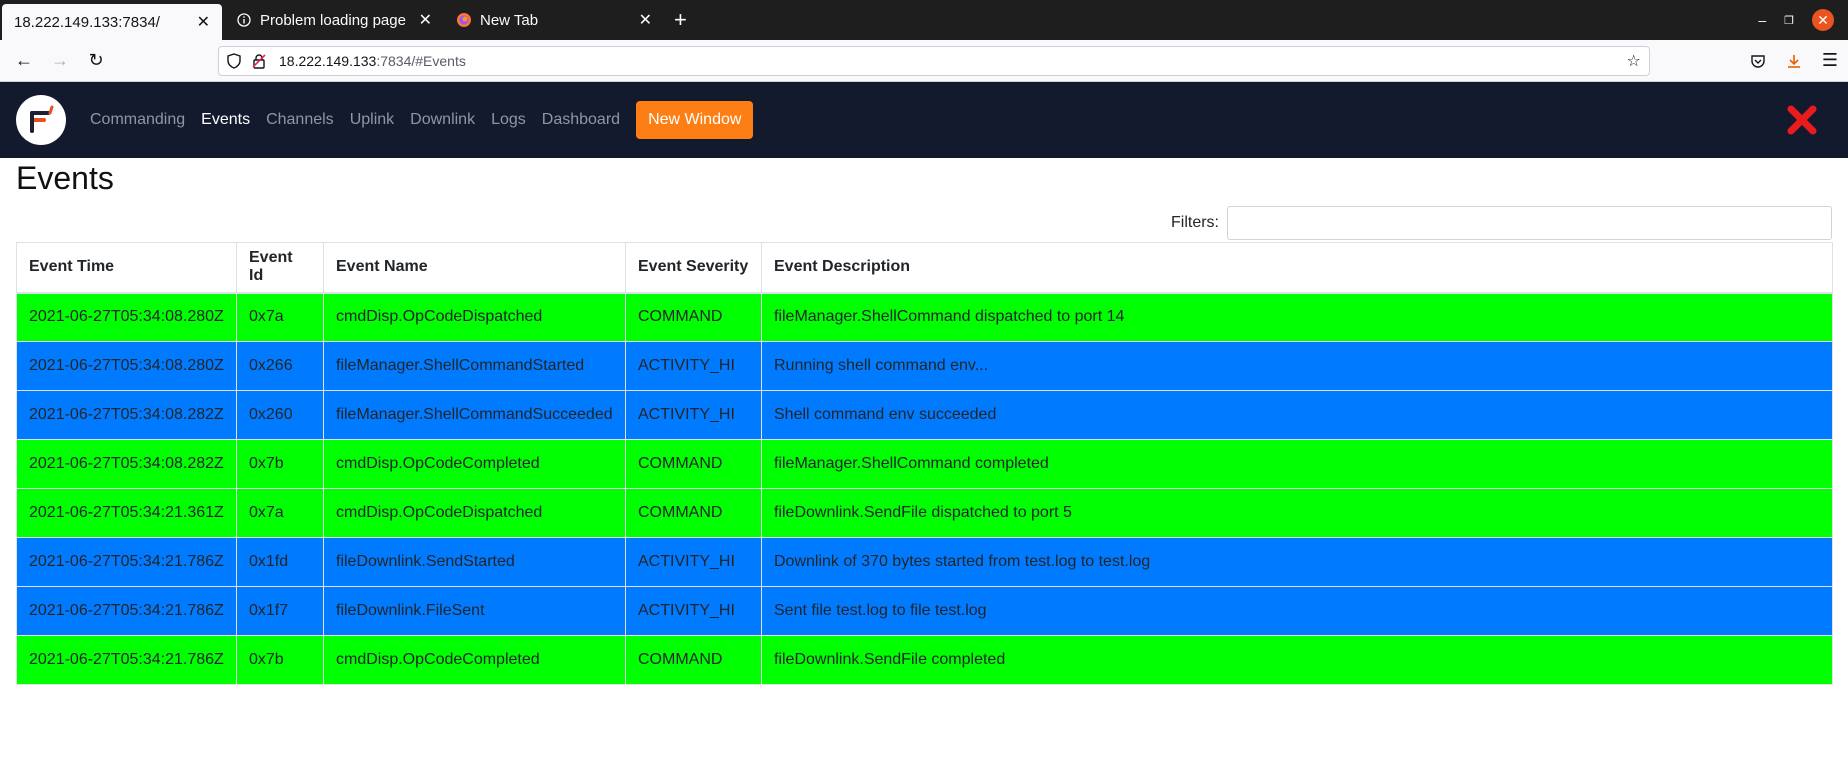 Image resolution: width=1848 pixels, height=757 pixels. What do you see at coordinates (1297, 660) in the screenshot?
I see `event-description-cell: fileDownlink.SendFile completed` at bounding box center [1297, 660].